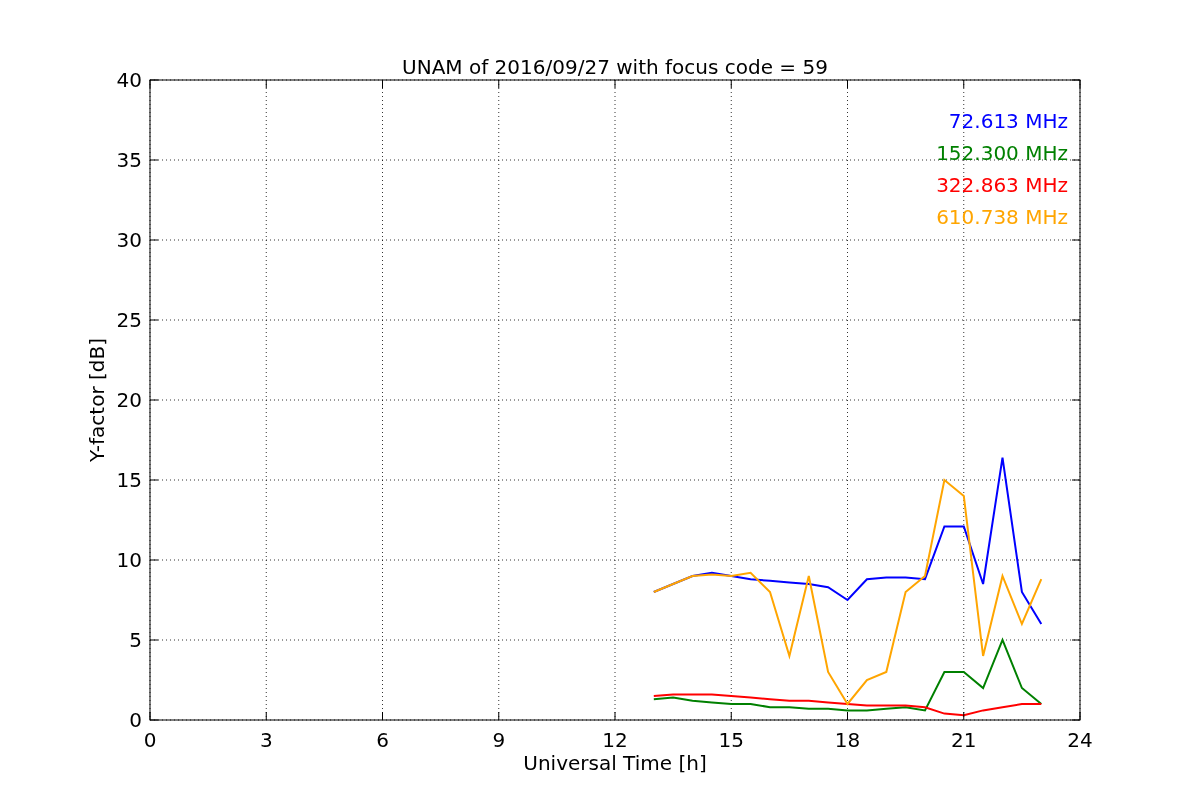  I want to click on x-tick-label: 18, so click(847, 740).